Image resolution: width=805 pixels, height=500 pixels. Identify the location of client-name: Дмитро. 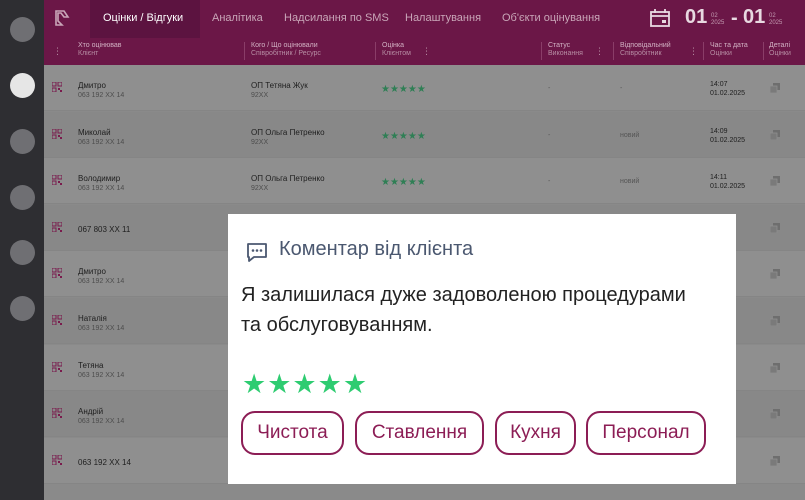
(92, 85).